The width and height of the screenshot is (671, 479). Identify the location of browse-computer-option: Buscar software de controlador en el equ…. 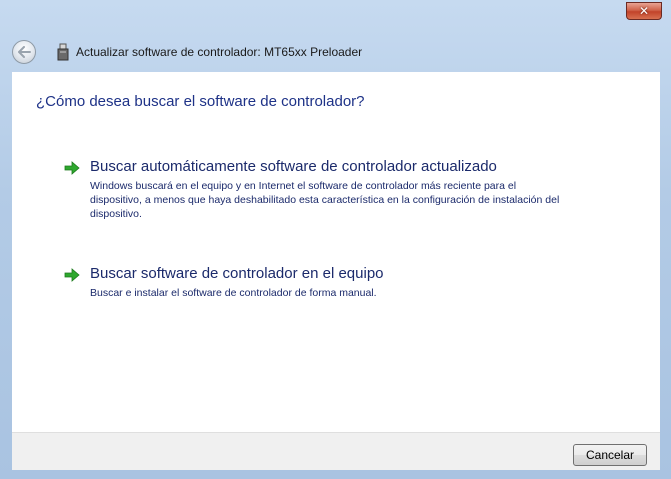
(324, 285).